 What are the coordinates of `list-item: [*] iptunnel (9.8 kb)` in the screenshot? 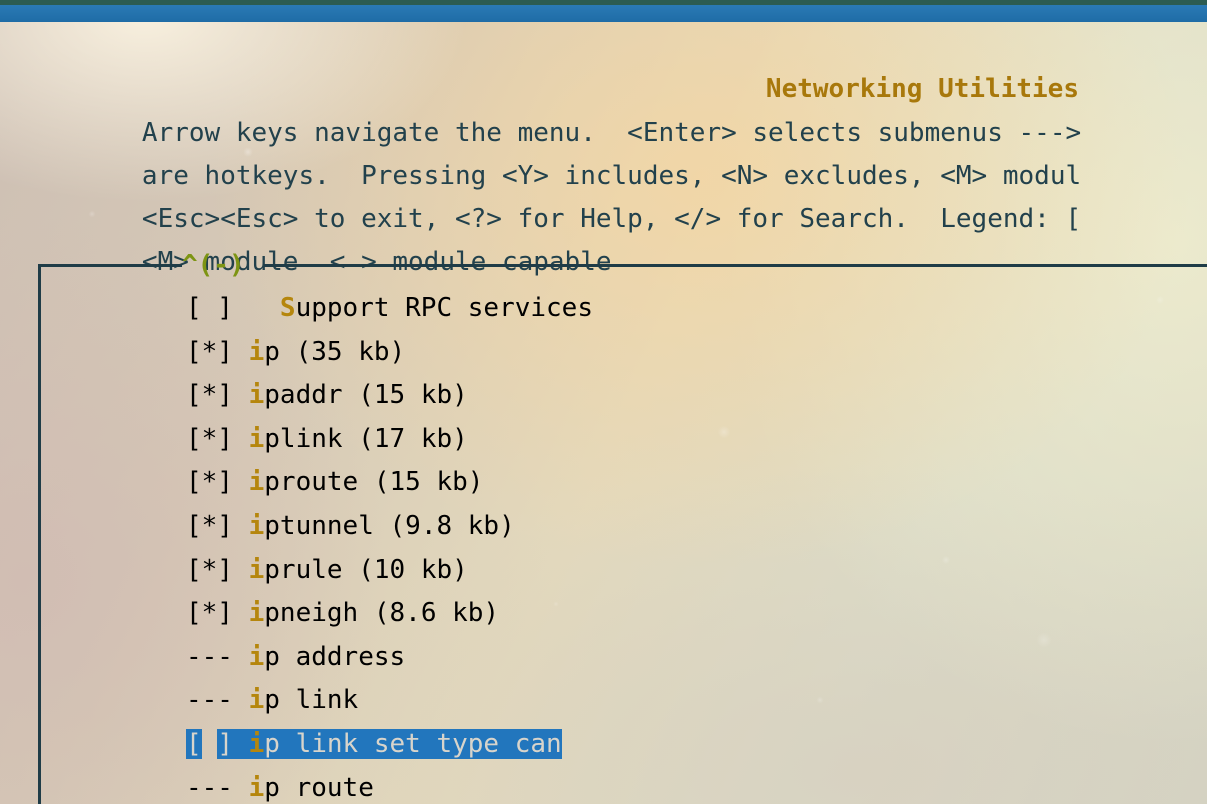 It's located at (257, 527).